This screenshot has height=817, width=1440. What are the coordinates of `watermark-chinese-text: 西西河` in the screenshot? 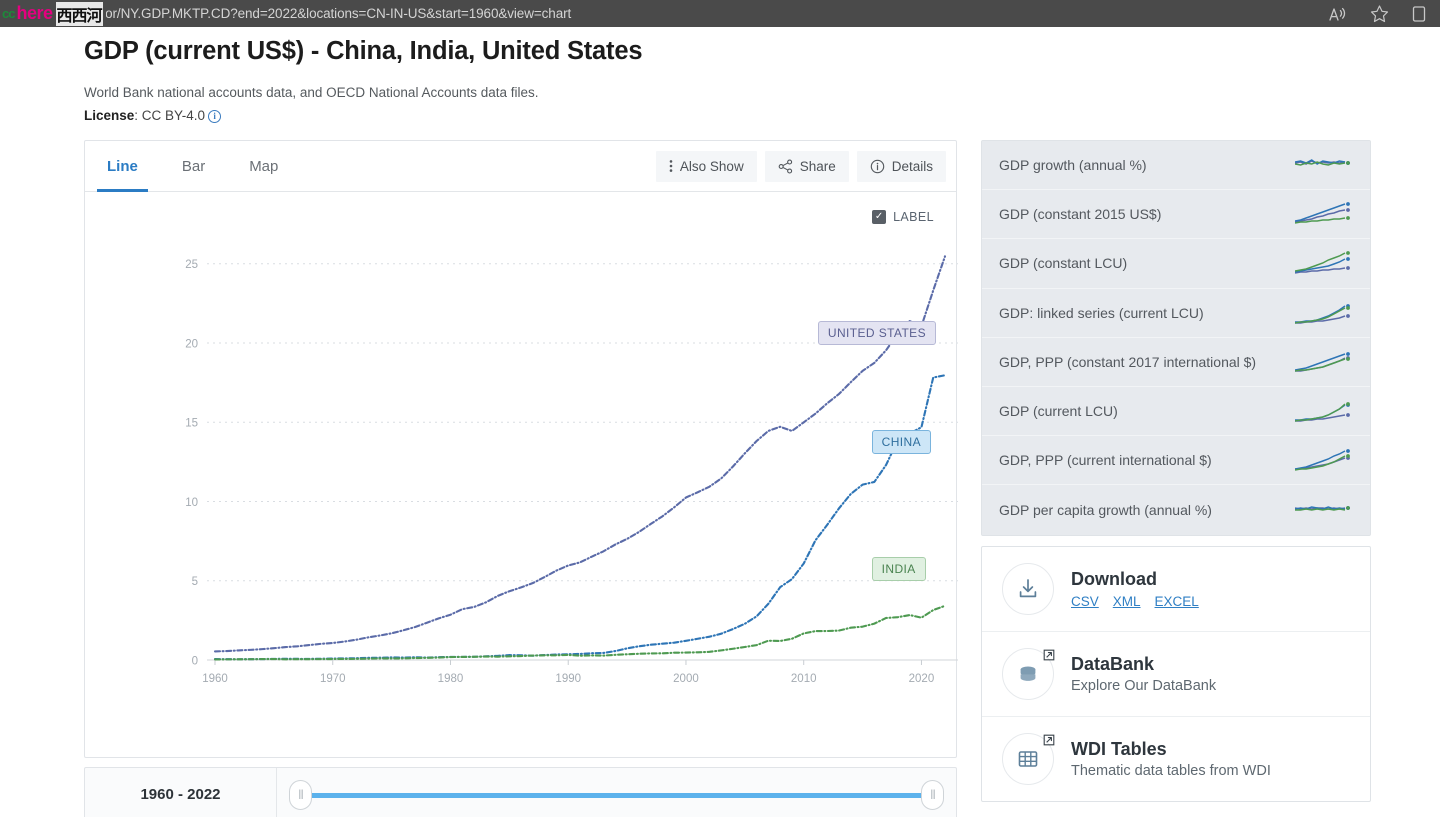 It's located at (79, 13).